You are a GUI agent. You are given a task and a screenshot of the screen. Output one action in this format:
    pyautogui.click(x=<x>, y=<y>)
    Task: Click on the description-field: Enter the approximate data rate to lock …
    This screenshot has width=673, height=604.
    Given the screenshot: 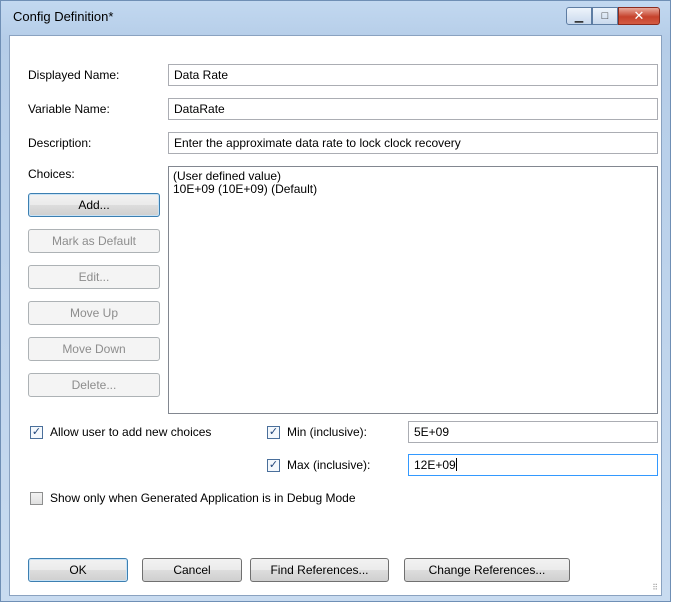 What is the action you would take?
    pyautogui.click(x=413, y=143)
    